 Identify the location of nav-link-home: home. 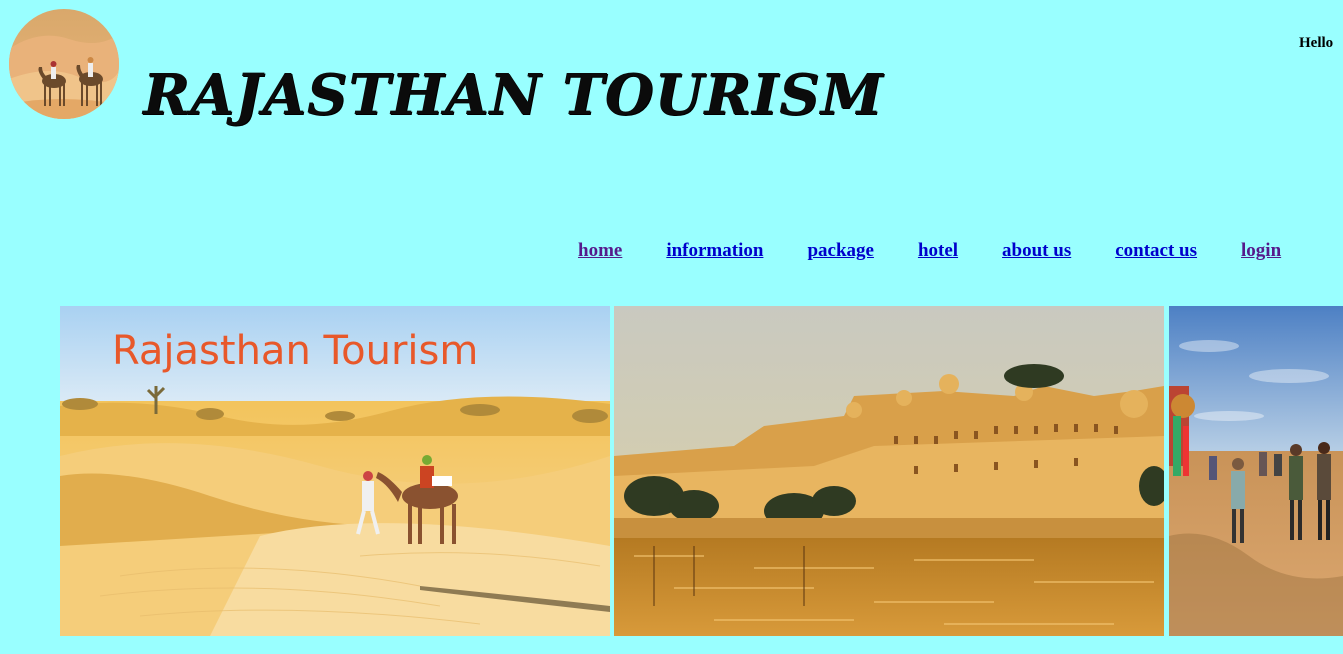
(600, 251).